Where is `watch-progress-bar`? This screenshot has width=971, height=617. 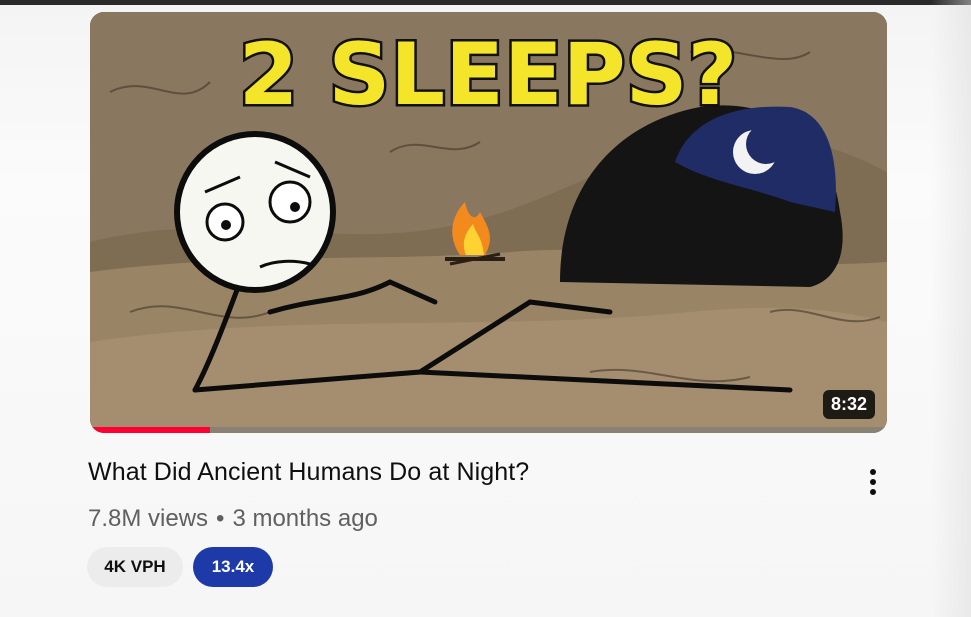 watch-progress-bar is located at coordinates (488, 430).